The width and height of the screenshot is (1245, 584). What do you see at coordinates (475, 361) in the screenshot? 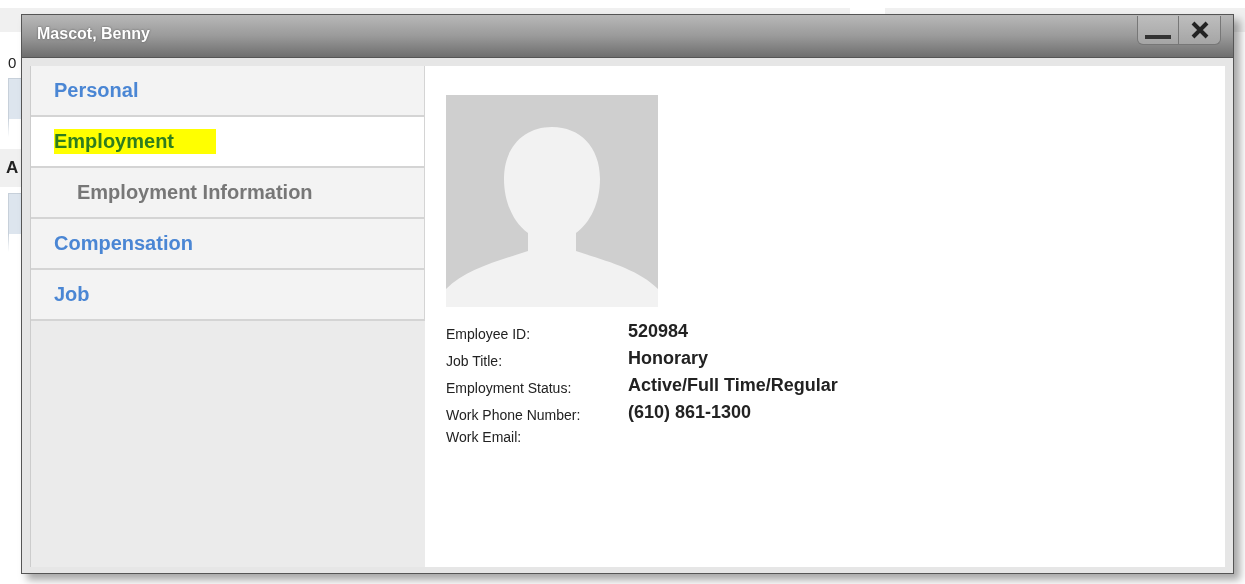
I see `field-label: Job Title:` at bounding box center [475, 361].